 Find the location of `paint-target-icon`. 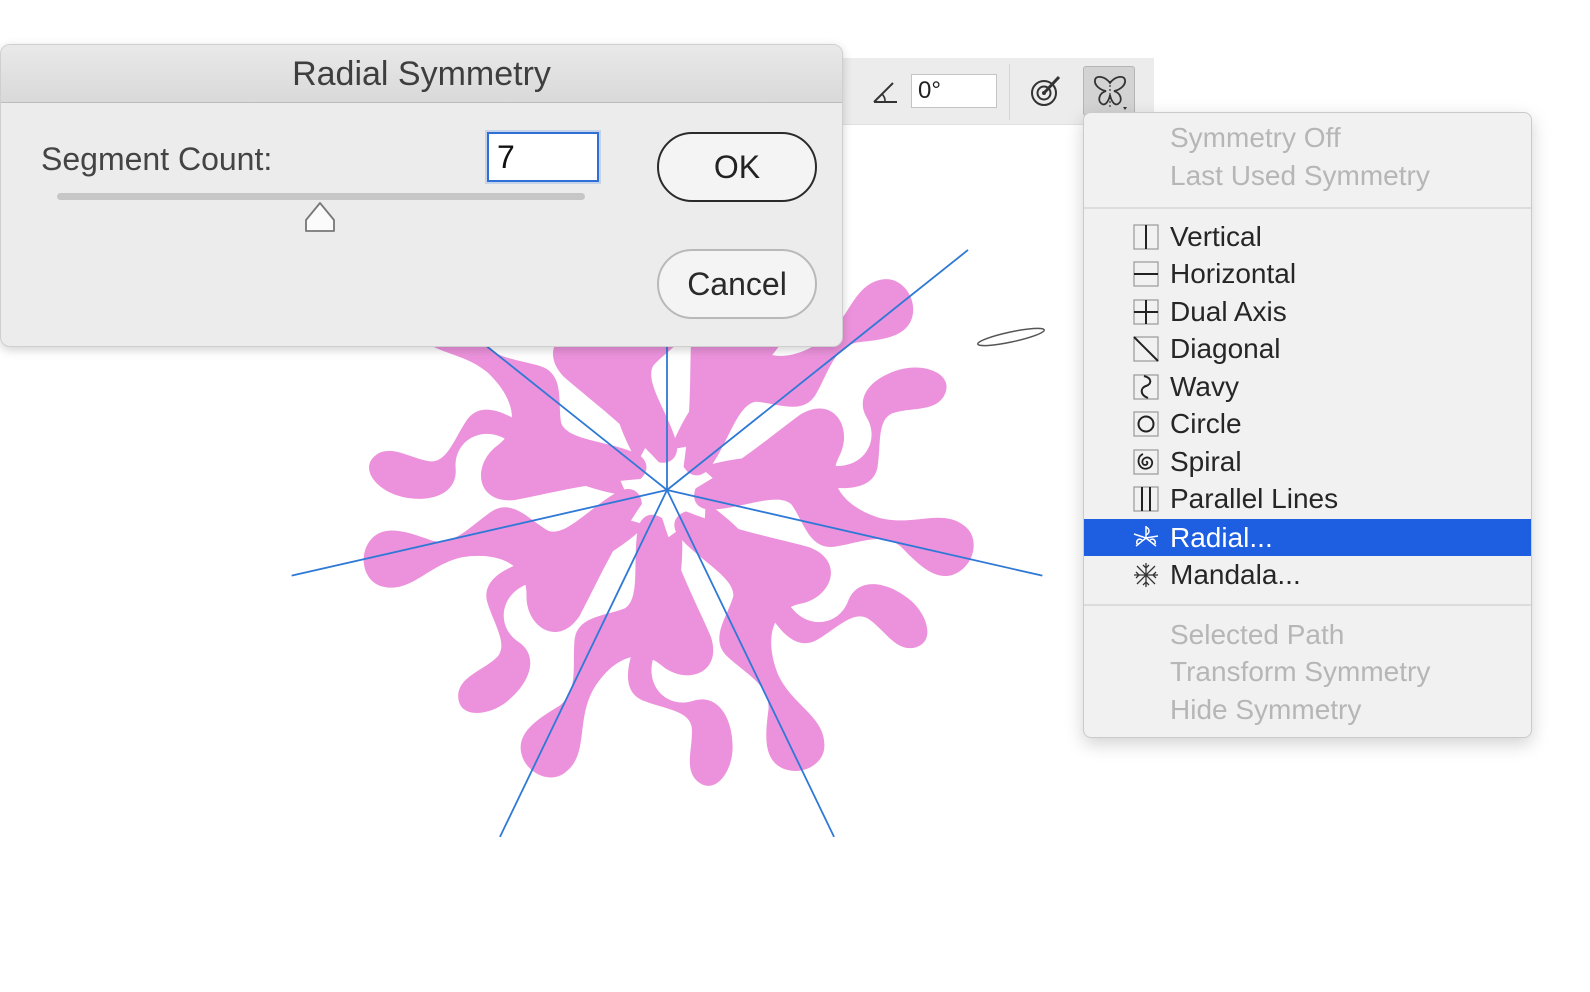

paint-target-icon is located at coordinates (1046, 91).